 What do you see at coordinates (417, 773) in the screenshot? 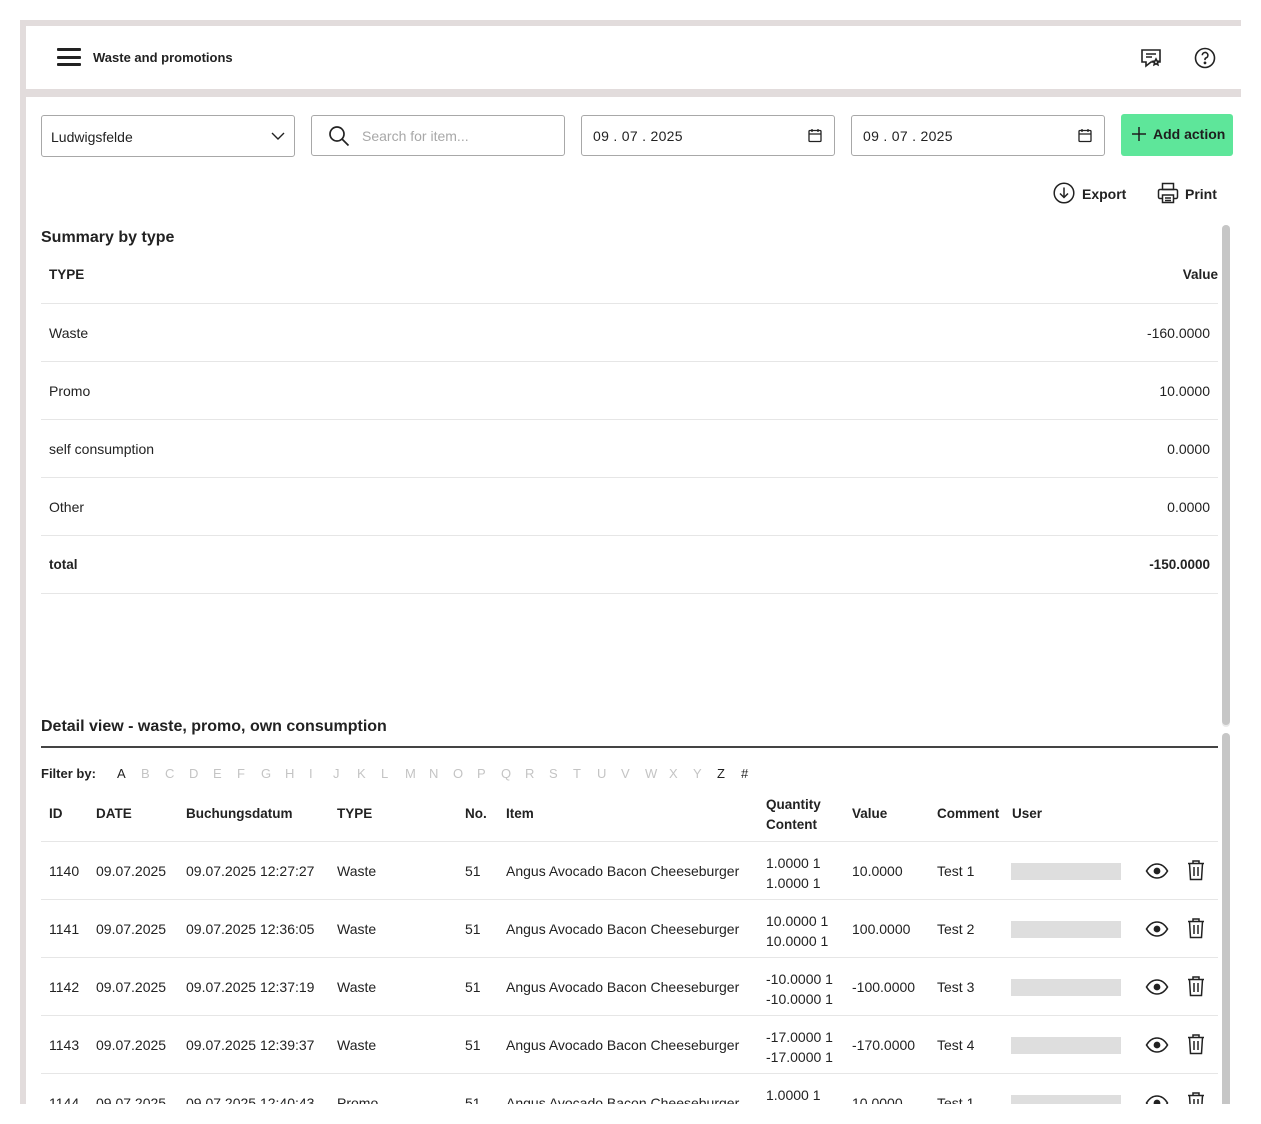
I see `filter-letter: M` at bounding box center [417, 773].